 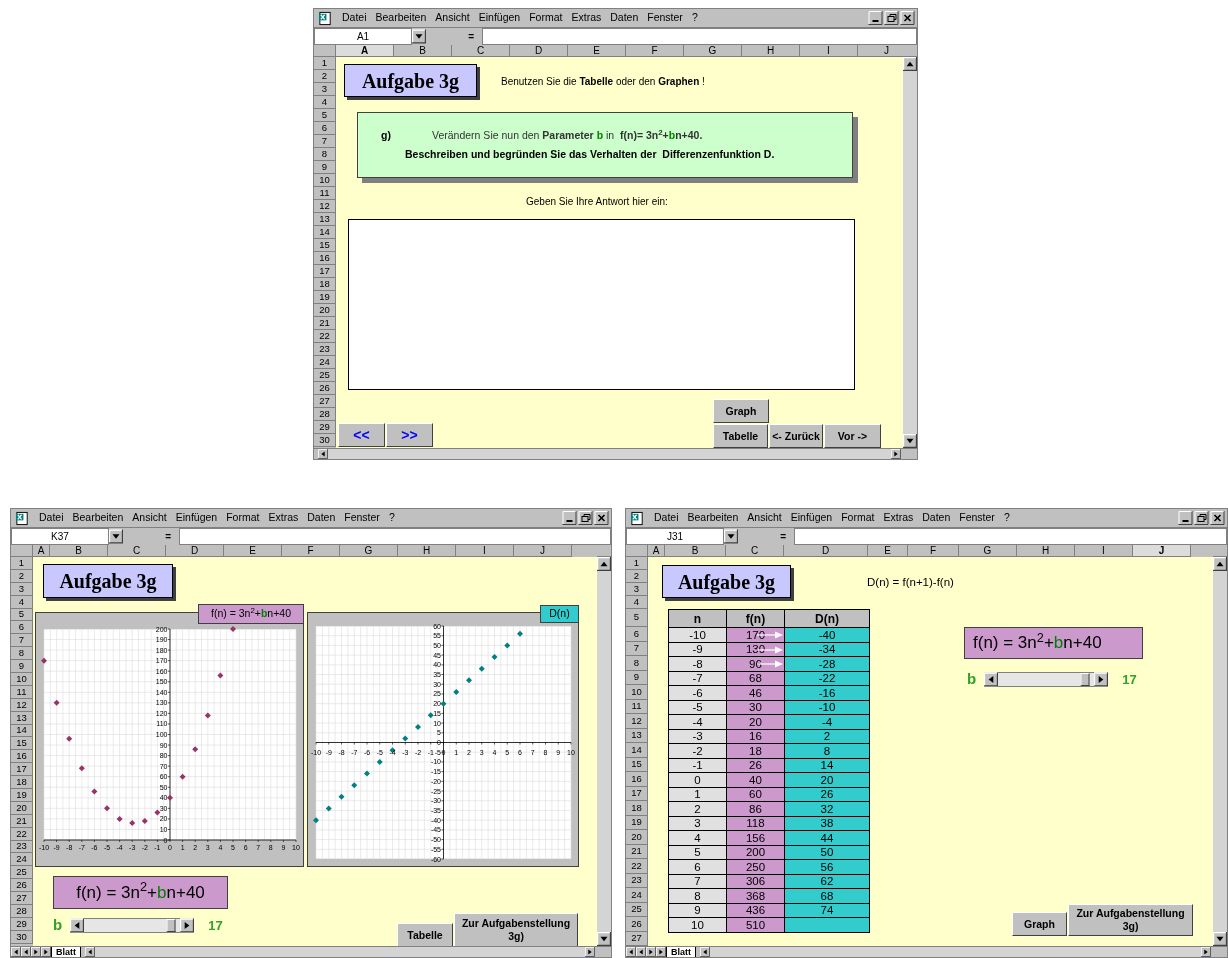 What do you see at coordinates (827, 751) in the screenshot?
I see `table-cell: 8` at bounding box center [827, 751].